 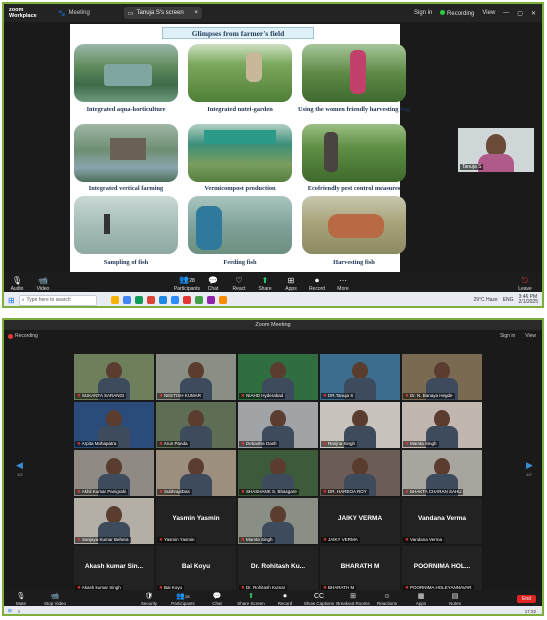 I want to click on more-button: ⋯ More, so click(x=343, y=284).